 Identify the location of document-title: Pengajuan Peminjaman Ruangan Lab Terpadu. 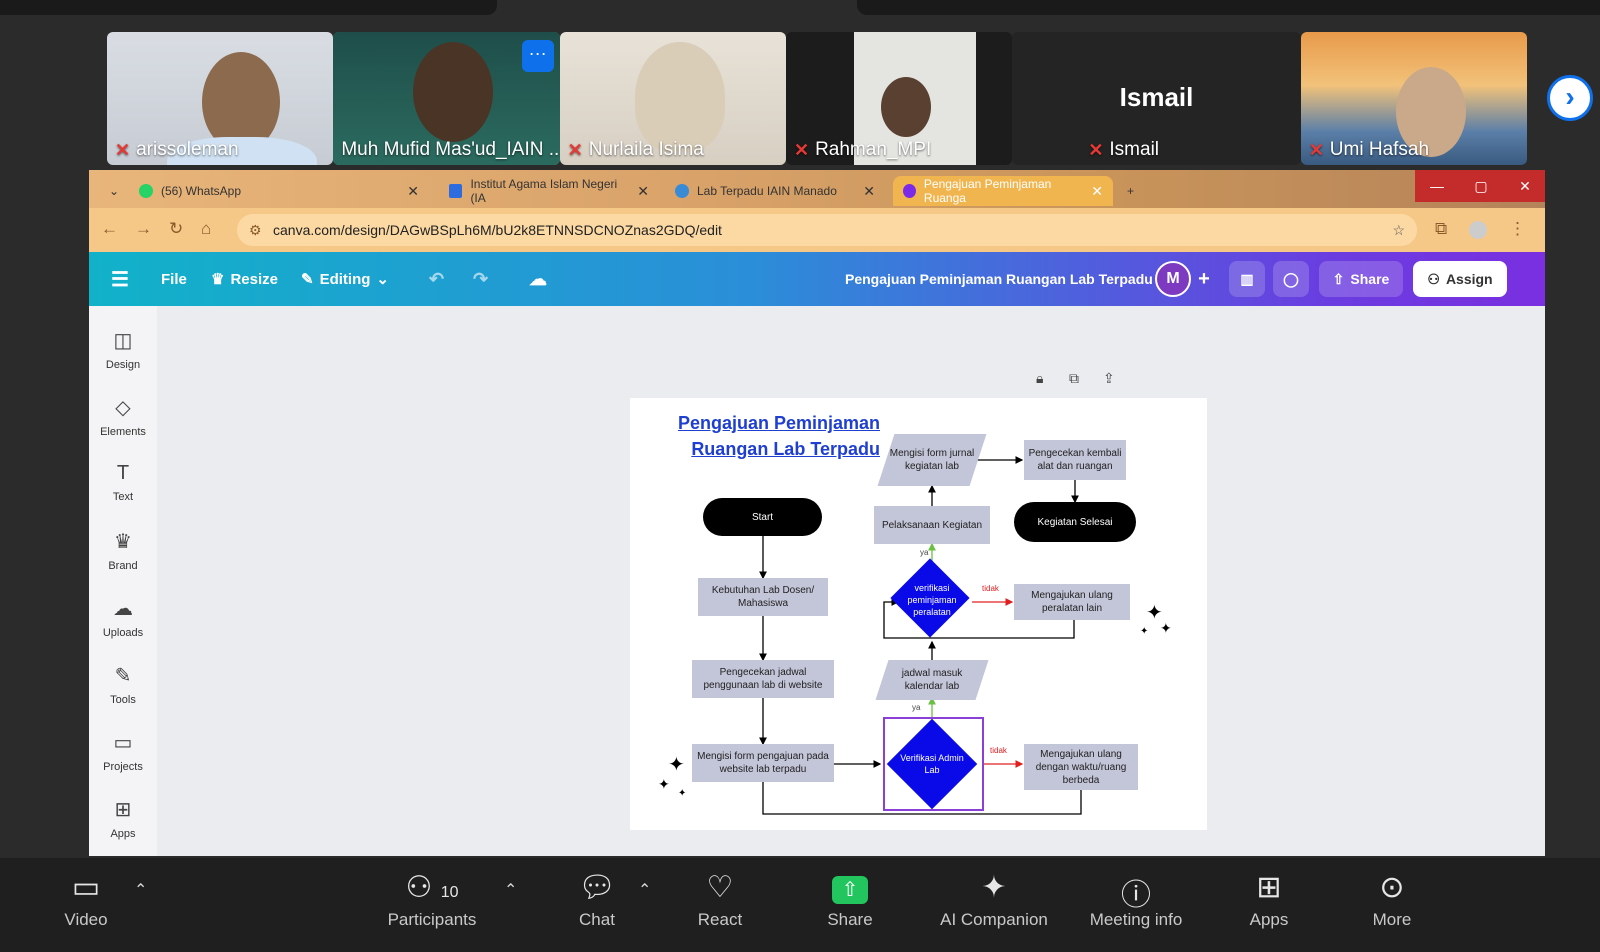
(999, 279).